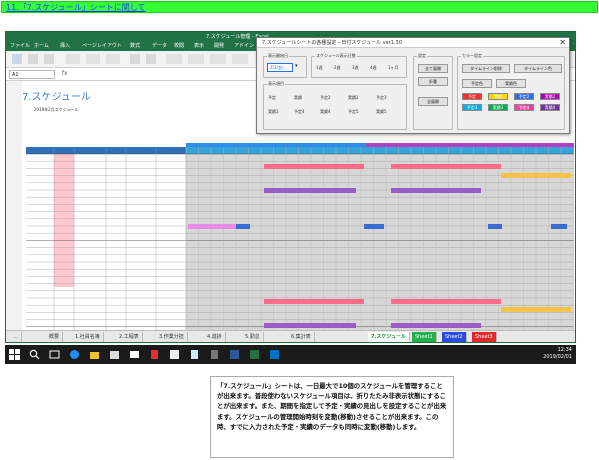 This screenshot has width=599, height=460. I want to click on menu-addins: アドイン, so click(244, 46).